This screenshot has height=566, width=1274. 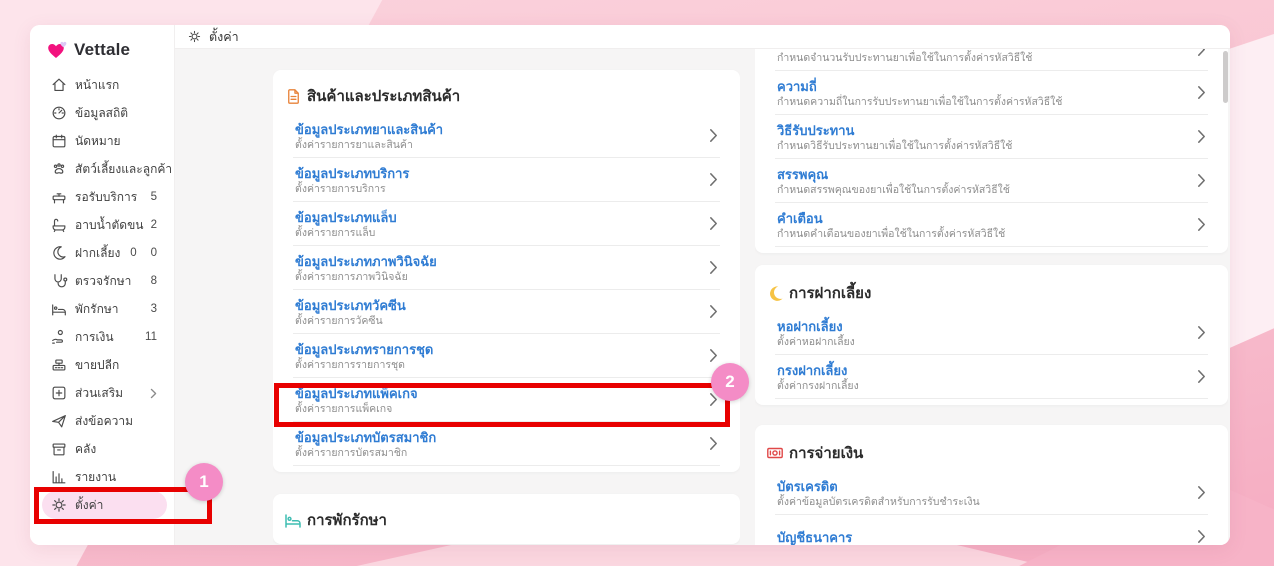 What do you see at coordinates (59, 393) in the screenshot?
I see `plus-square-icon` at bounding box center [59, 393].